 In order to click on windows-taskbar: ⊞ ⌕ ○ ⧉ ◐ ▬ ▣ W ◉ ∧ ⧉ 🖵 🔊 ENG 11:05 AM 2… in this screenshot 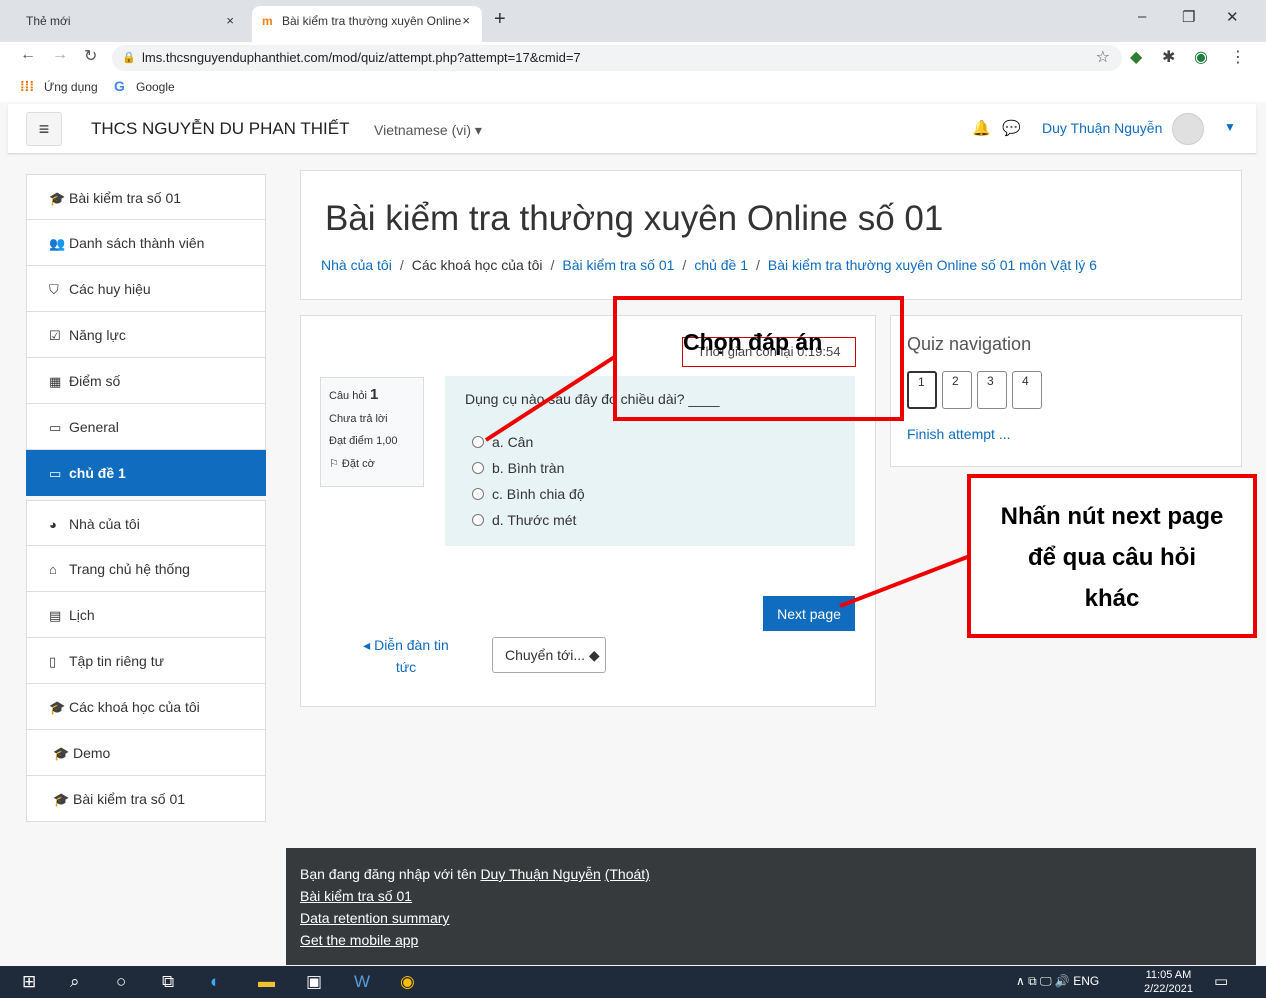, I will do `click(633, 982)`.